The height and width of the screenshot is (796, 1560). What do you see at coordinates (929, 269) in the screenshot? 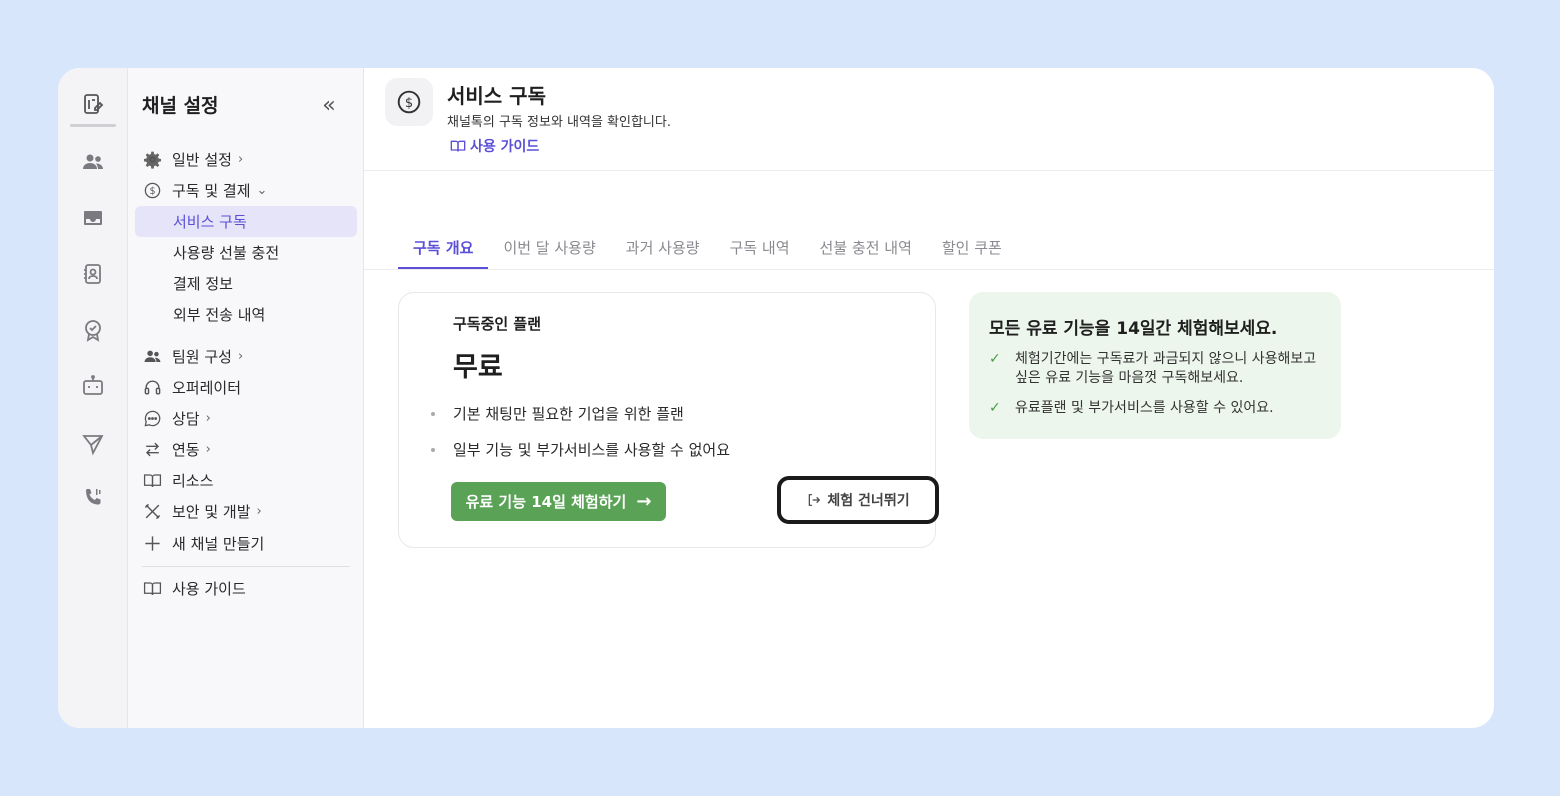
I see `tabs-divider` at bounding box center [929, 269].